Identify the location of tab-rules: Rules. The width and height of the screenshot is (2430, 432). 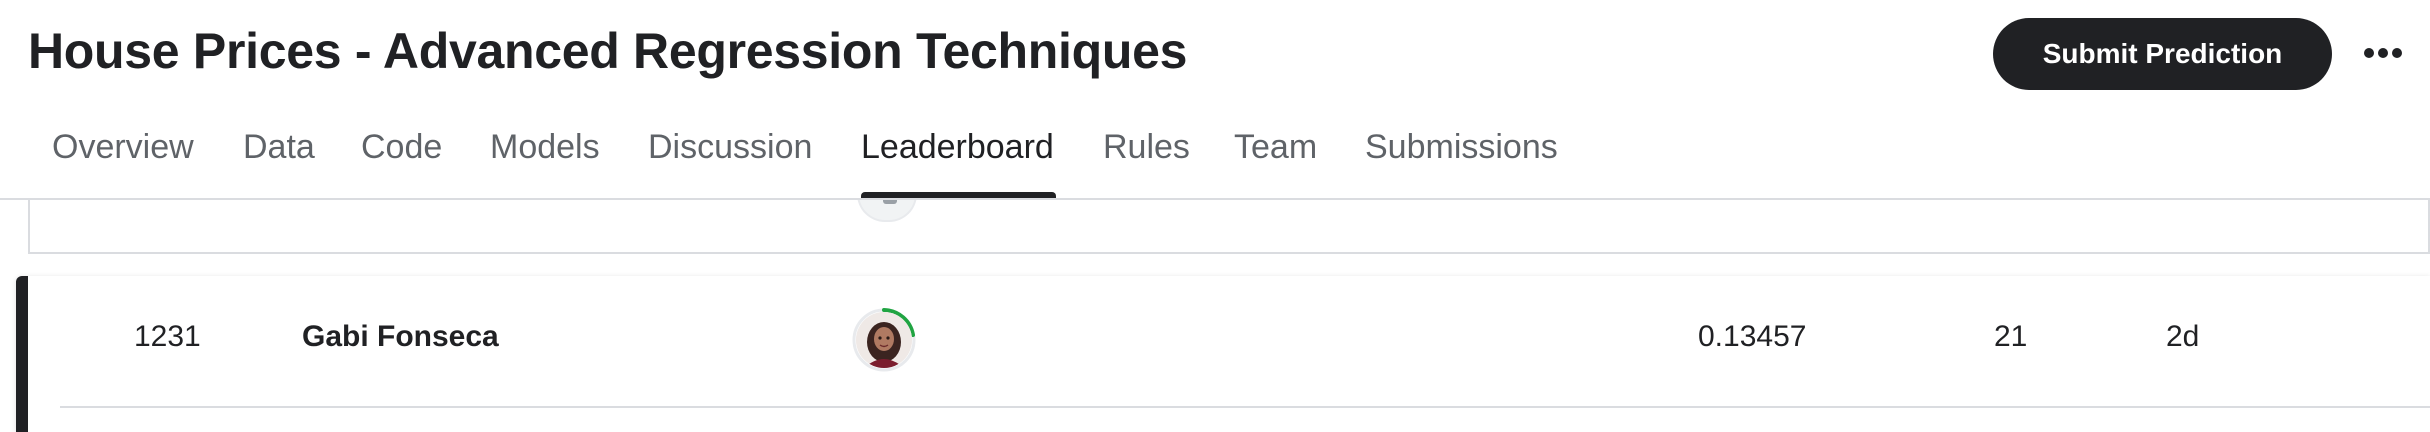
(1146, 147).